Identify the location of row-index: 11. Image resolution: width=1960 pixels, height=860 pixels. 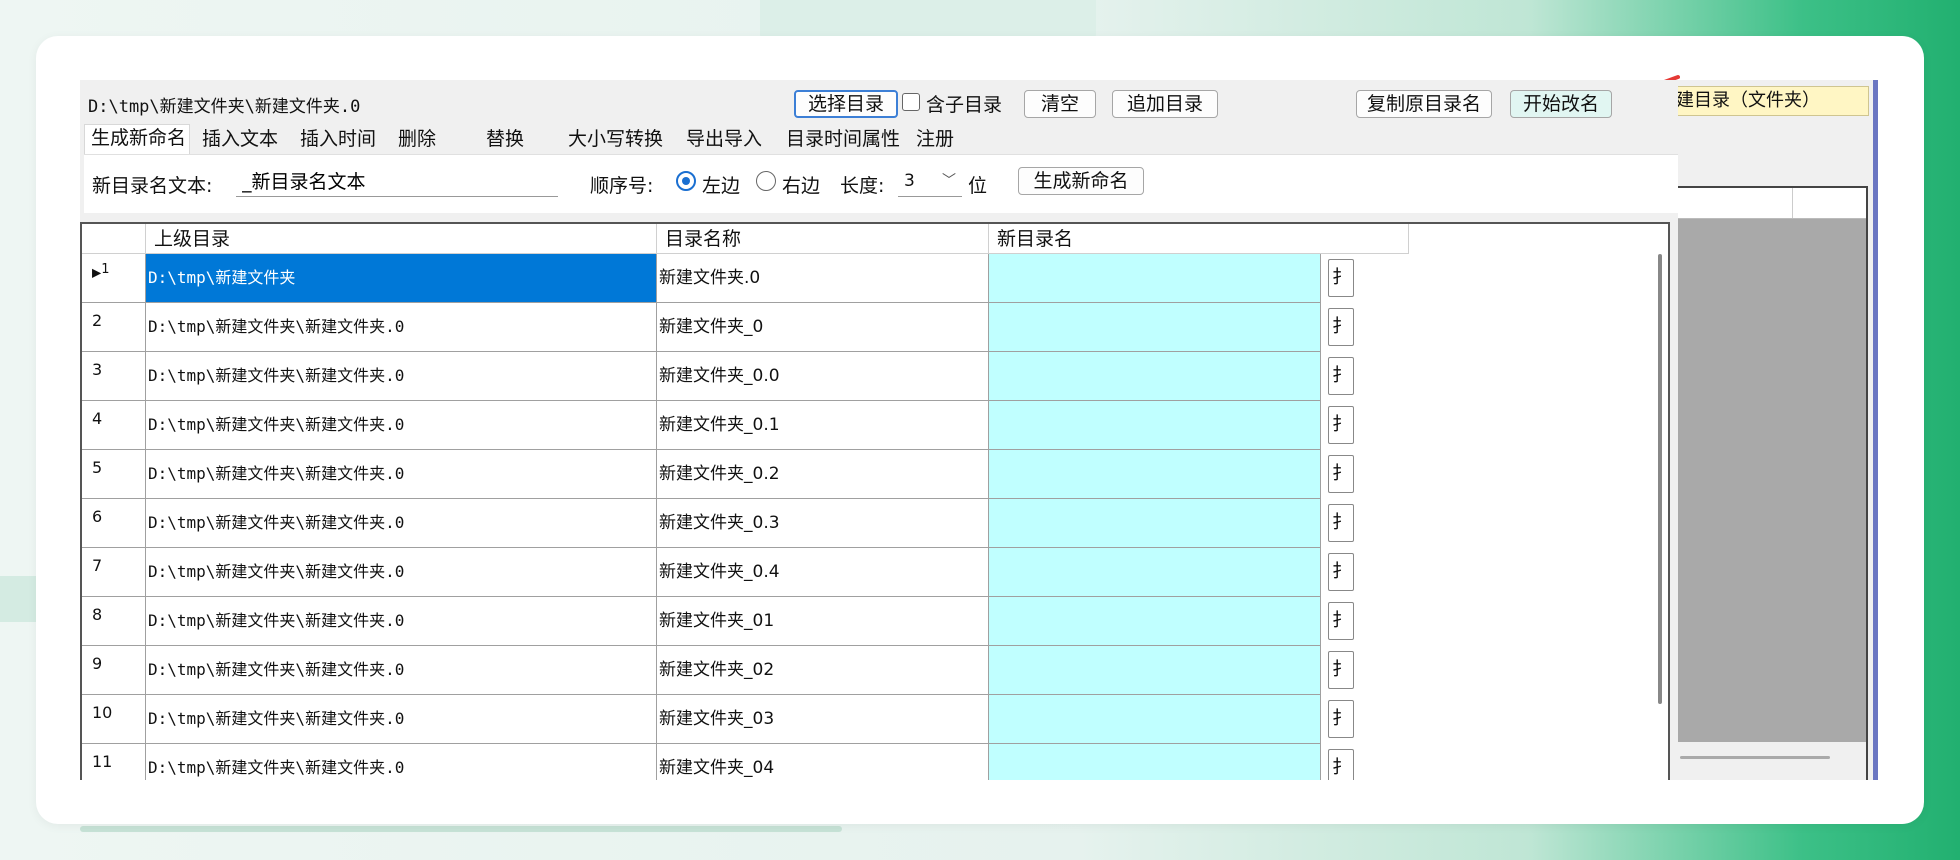
(114, 762).